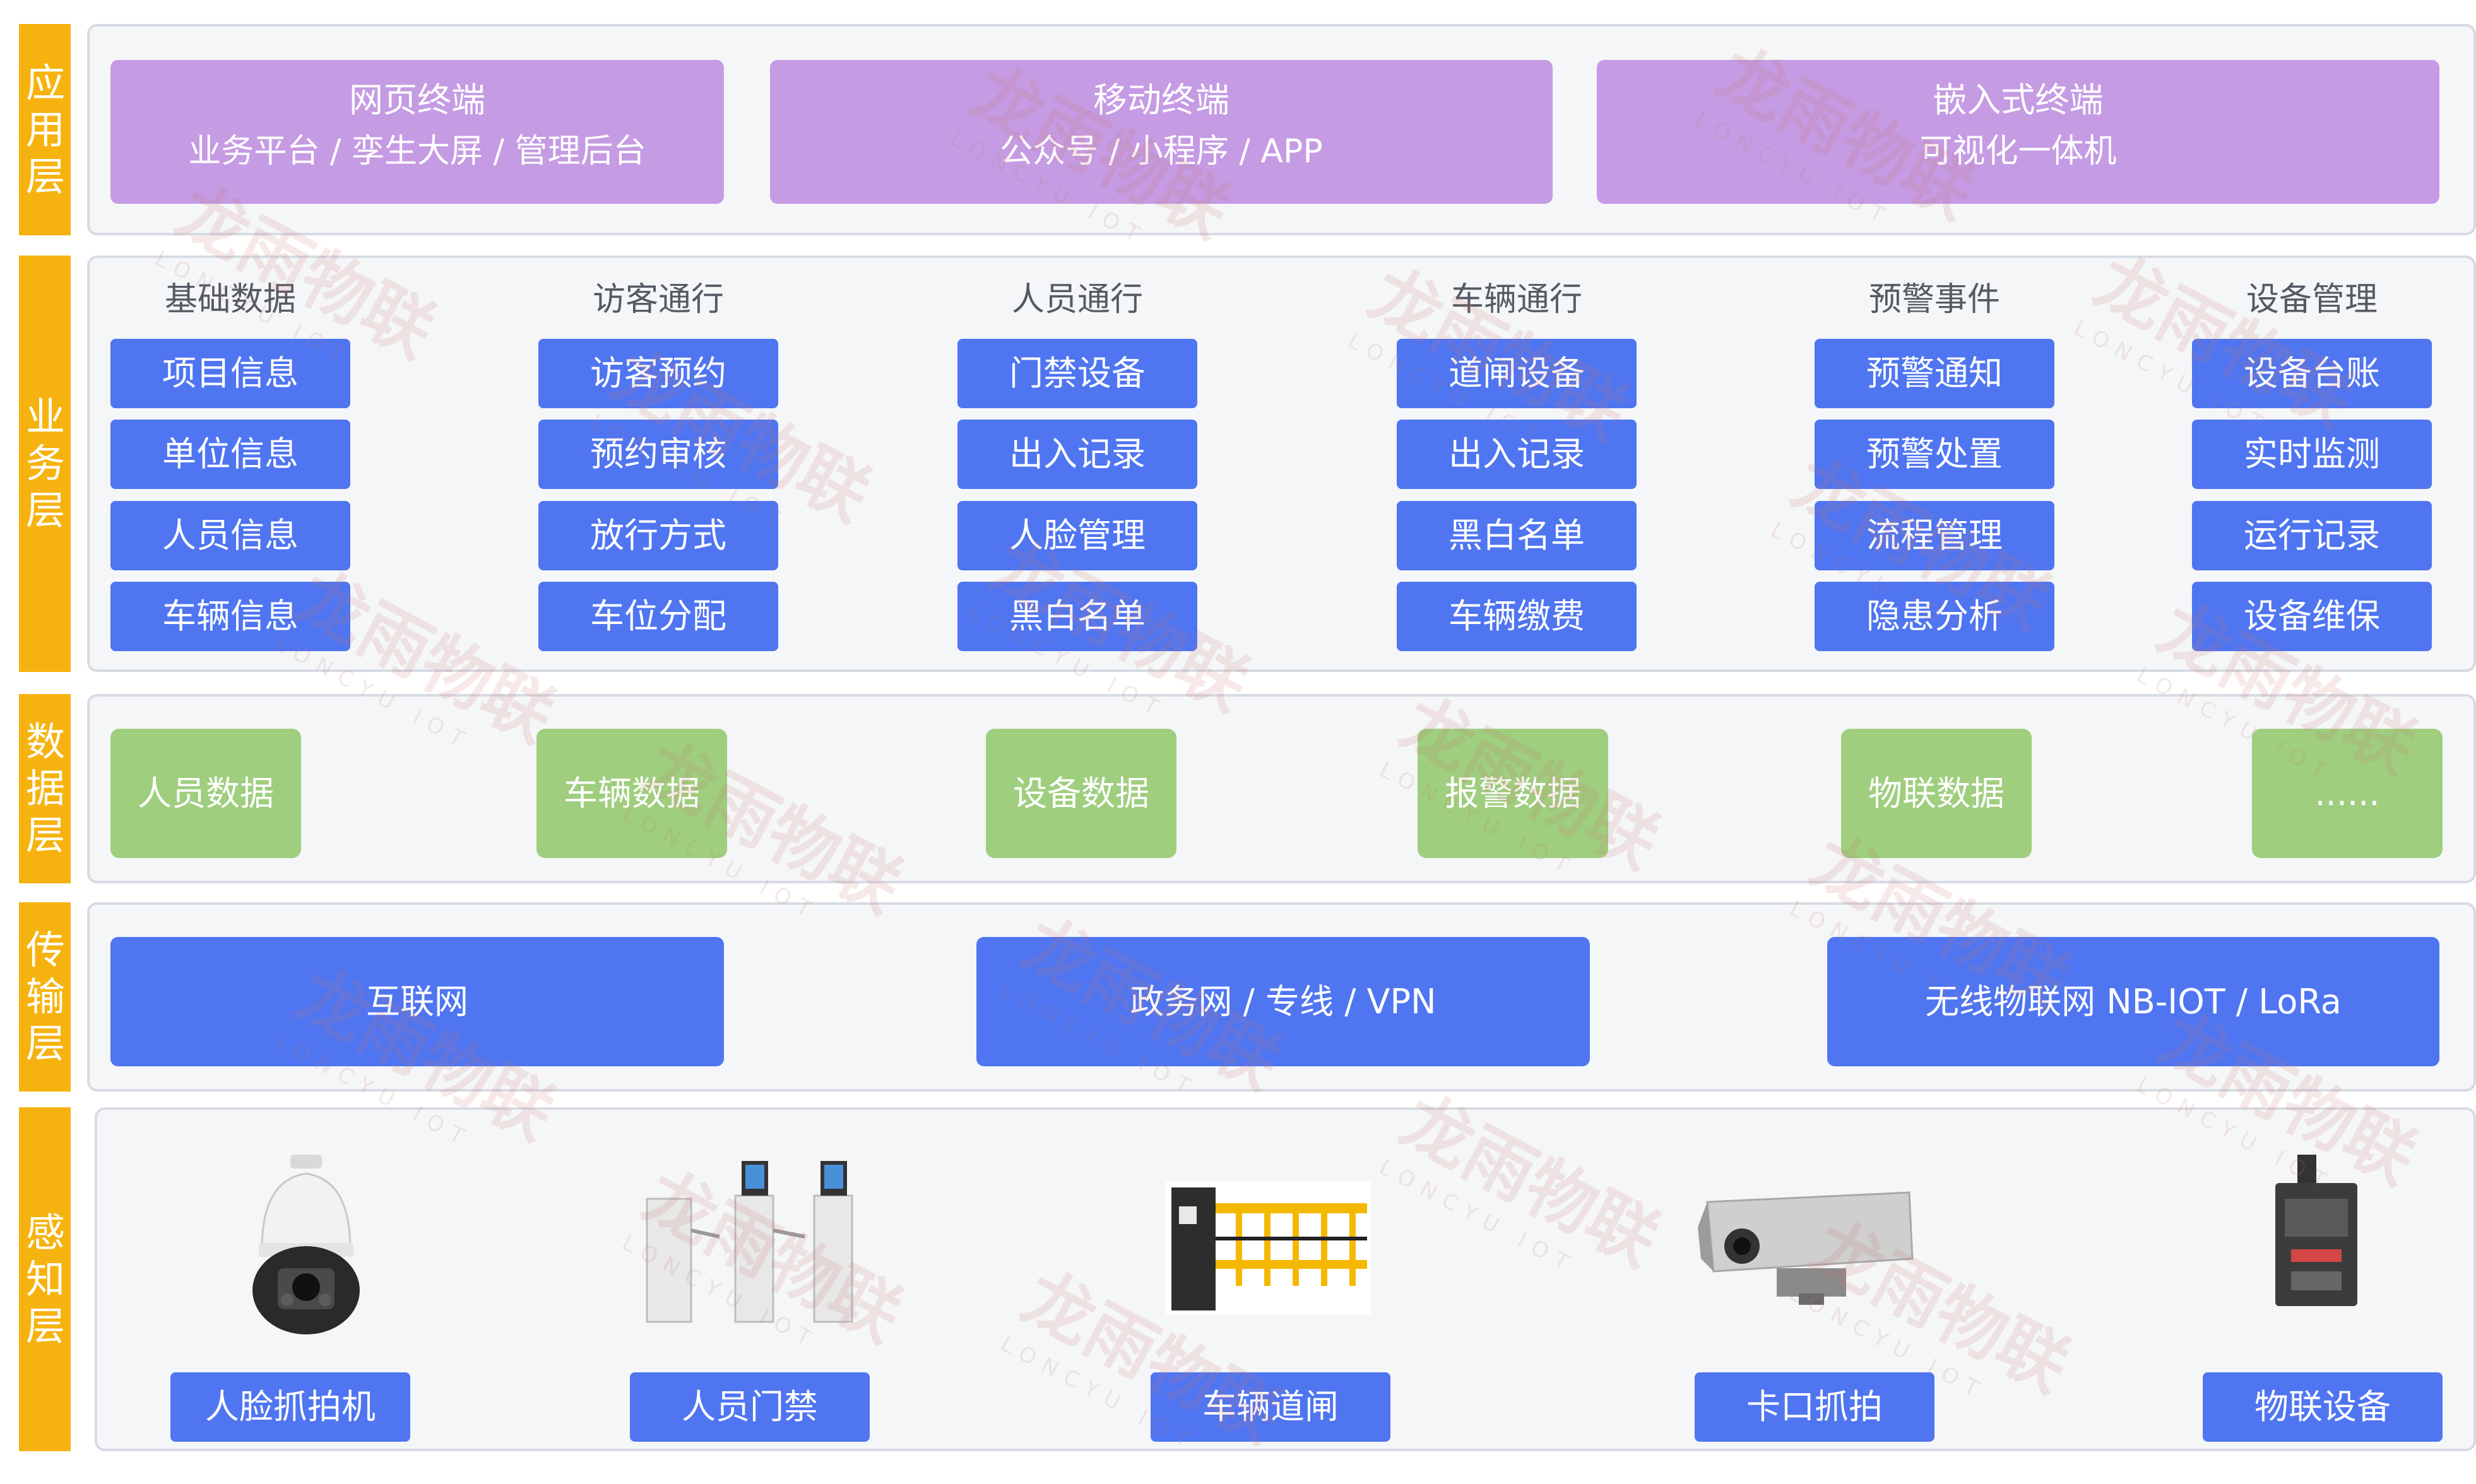  What do you see at coordinates (230, 300) in the screenshot?
I see `biz-col-head-basic: 基础数据` at bounding box center [230, 300].